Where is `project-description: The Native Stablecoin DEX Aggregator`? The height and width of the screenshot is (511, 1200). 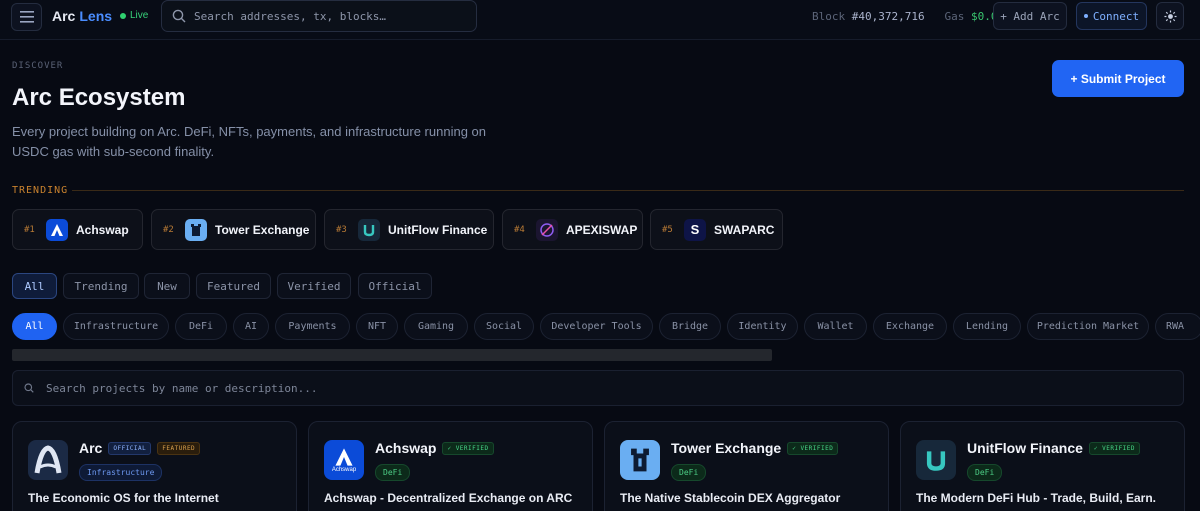 project-description: The Native Stablecoin DEX Aggregator is located at coordinates (730, 498).